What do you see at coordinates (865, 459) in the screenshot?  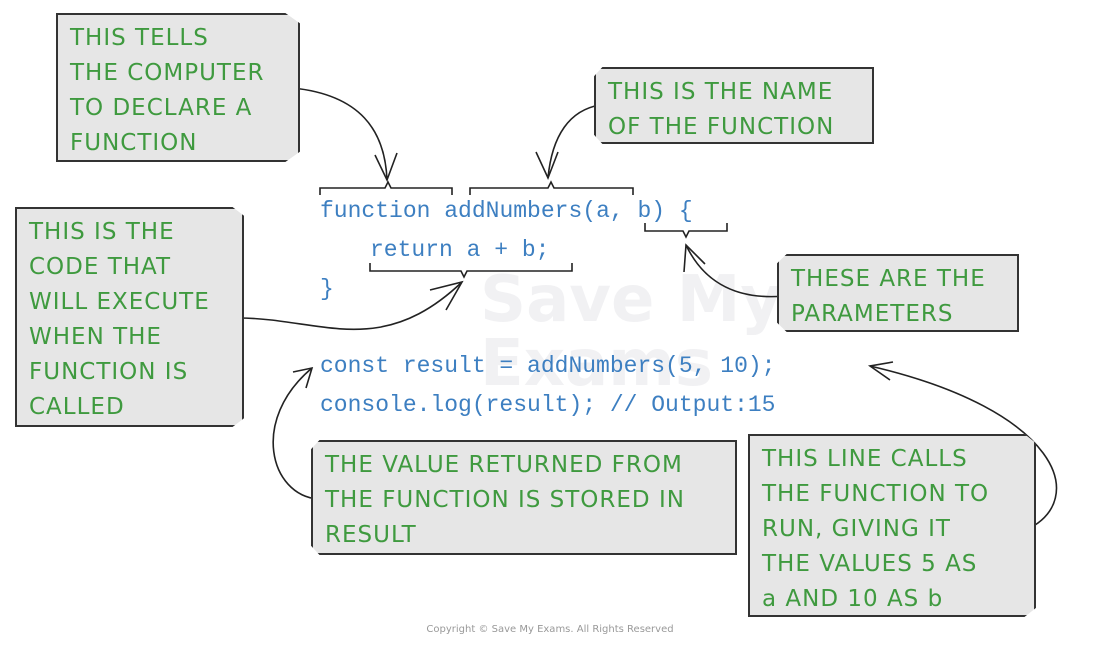 I see `annotation-line: THIS LINE CALLS` at bounding box center [865, 459].